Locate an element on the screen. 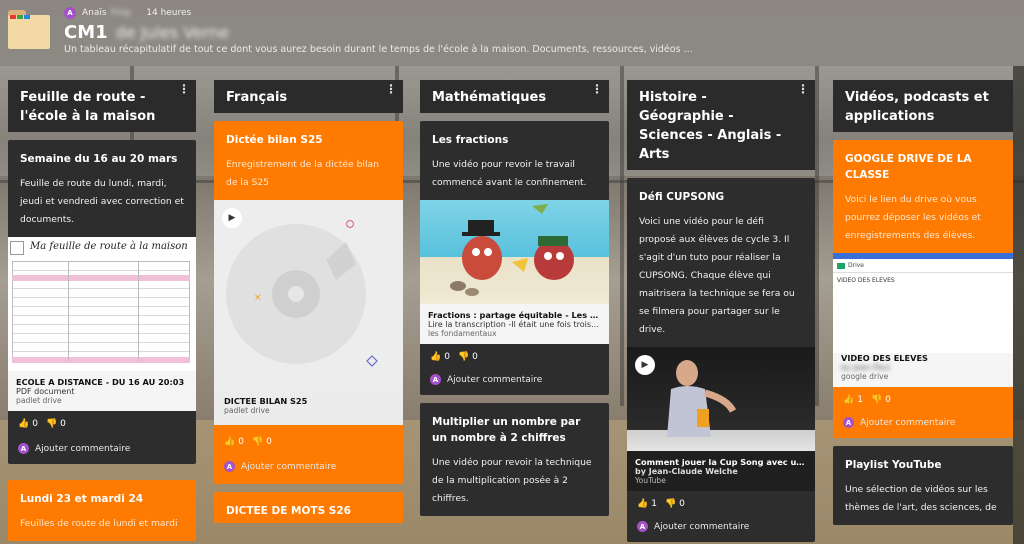 The height and width of the screenshot is (544, 1024). column-title: Français is located at coordinates (257, 97).